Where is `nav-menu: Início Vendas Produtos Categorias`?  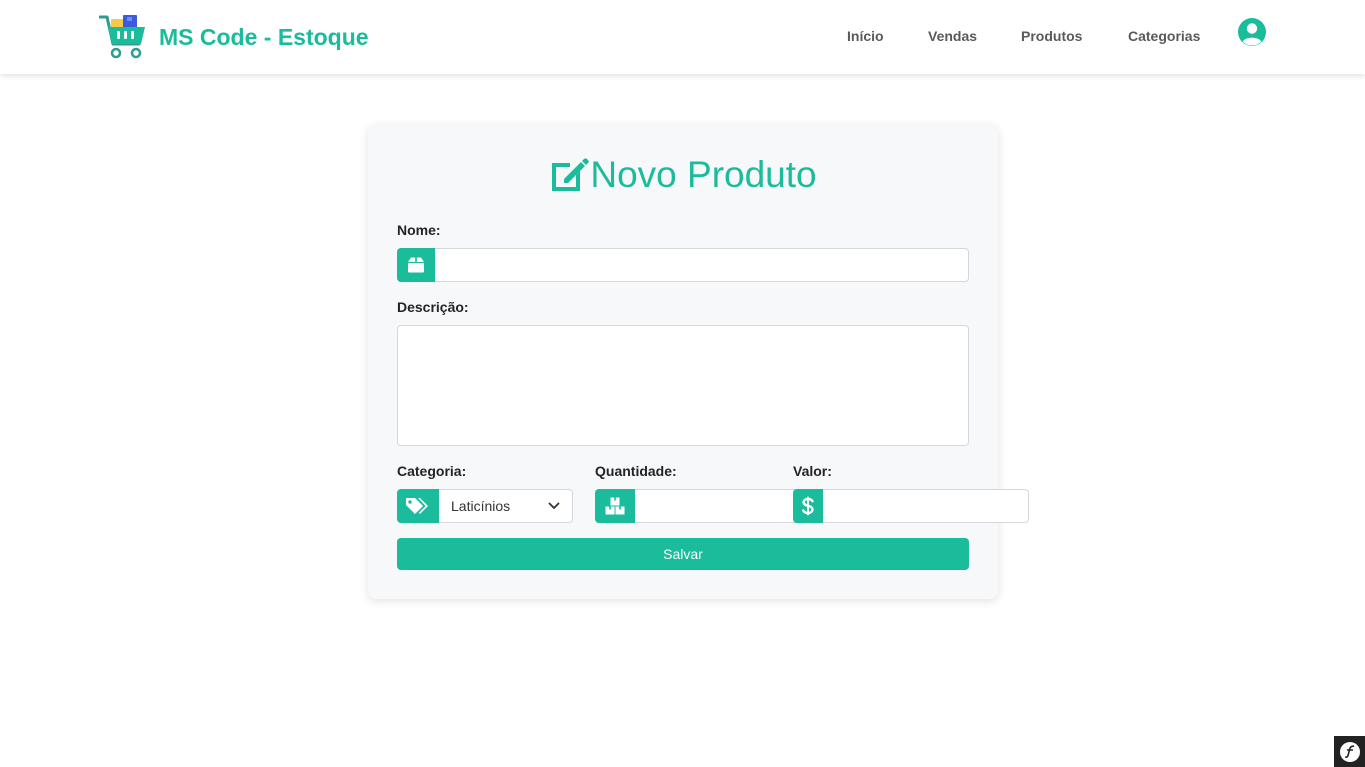
nav-menu: Início Vendas Produtos Categorias is located at coordinates (682, 36).